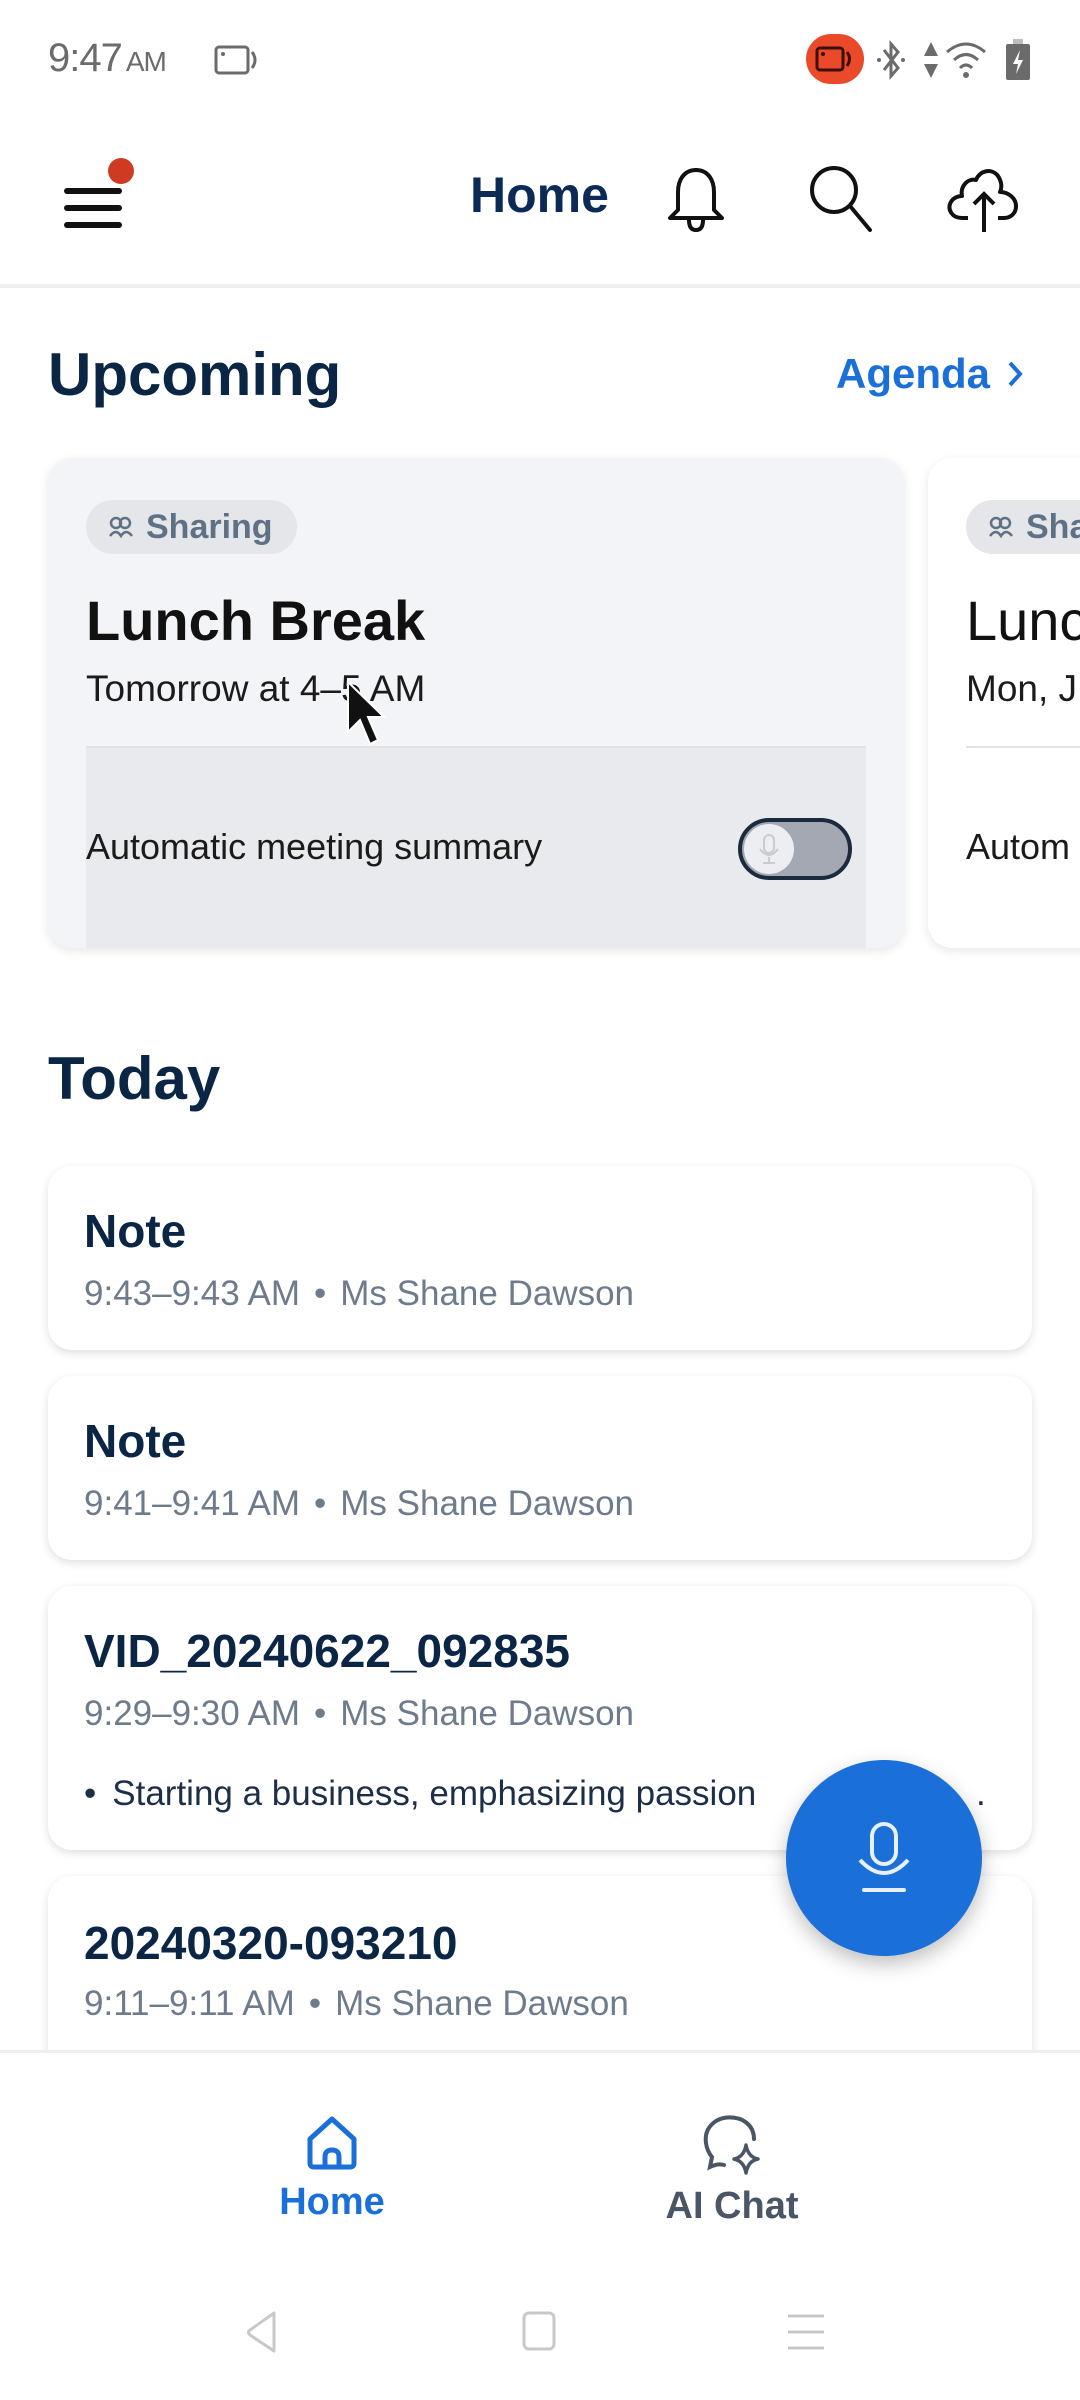  I want to click on screen-record-icon, so click(235, 60).